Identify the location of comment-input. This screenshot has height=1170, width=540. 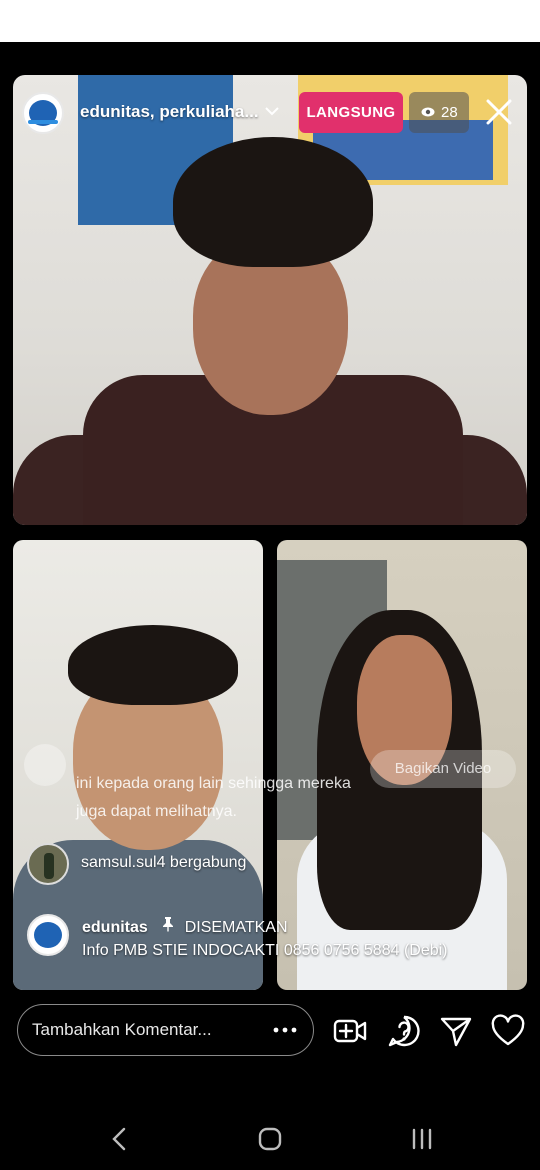
(142, 1030).